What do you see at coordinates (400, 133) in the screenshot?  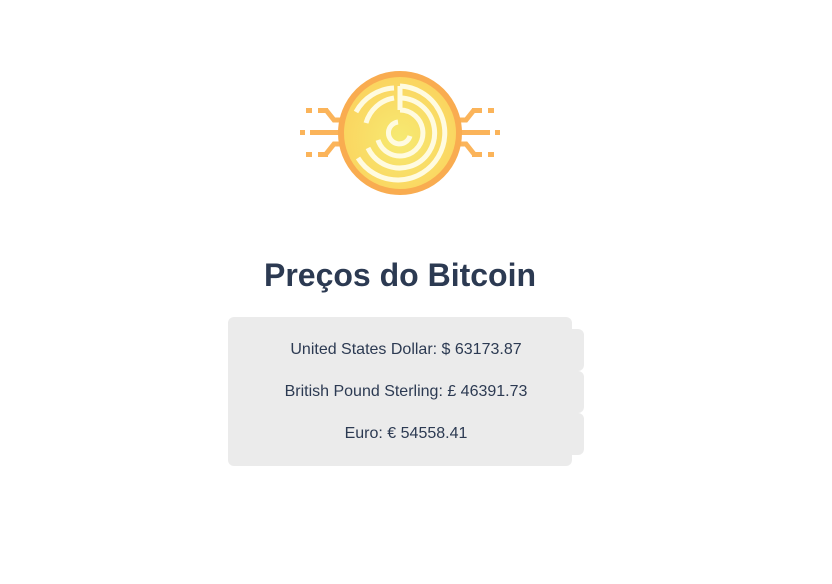 I see `bitcoin-logo-icon` at bounding box center [400, 133].